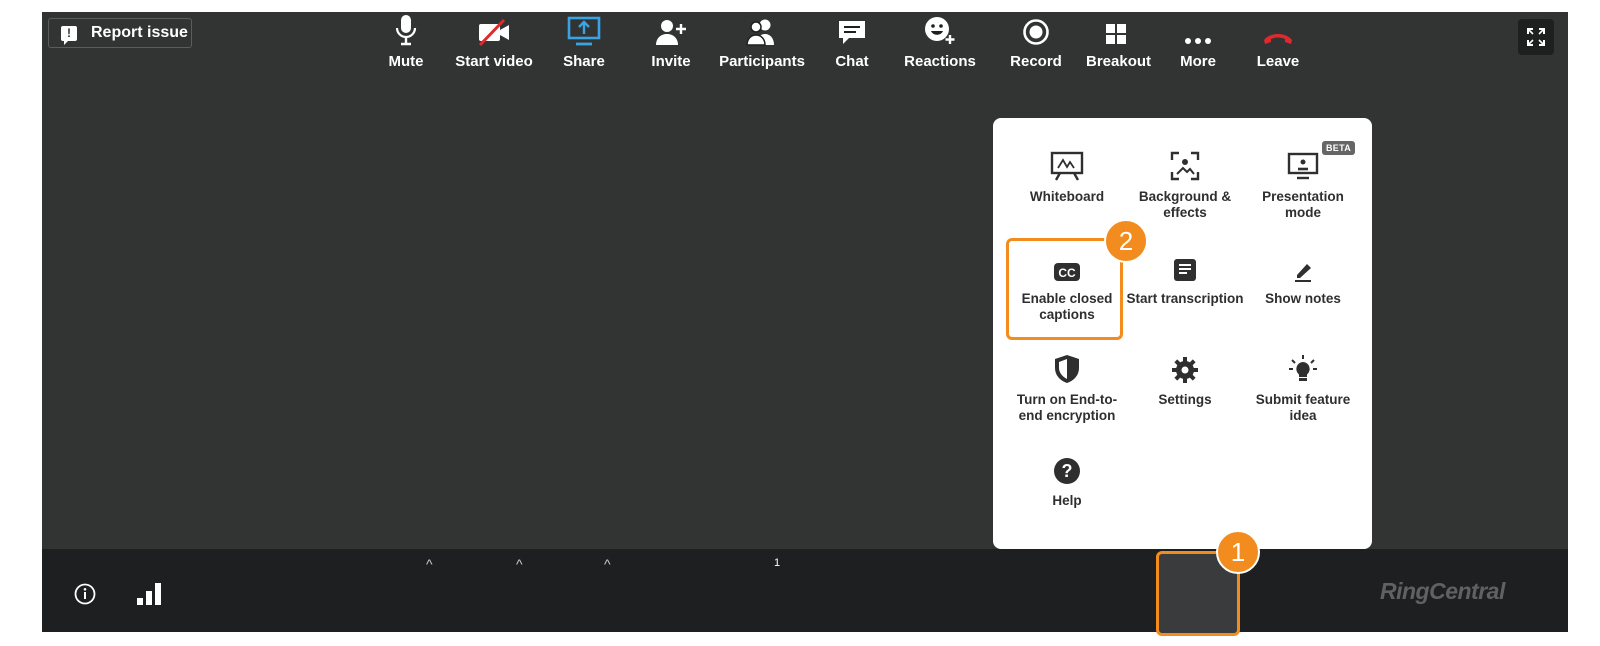 The width and height of the screenshot is (1600, 646). Describe the element at coordinates (1185, 184) in the screenshot. I see `menu-item-background-effects: Background & effects` at that location.